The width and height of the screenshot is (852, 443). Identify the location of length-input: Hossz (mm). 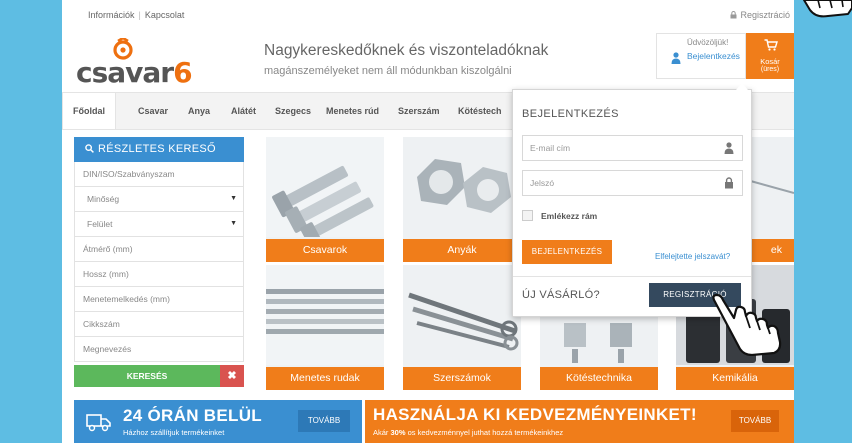
(159, 274).